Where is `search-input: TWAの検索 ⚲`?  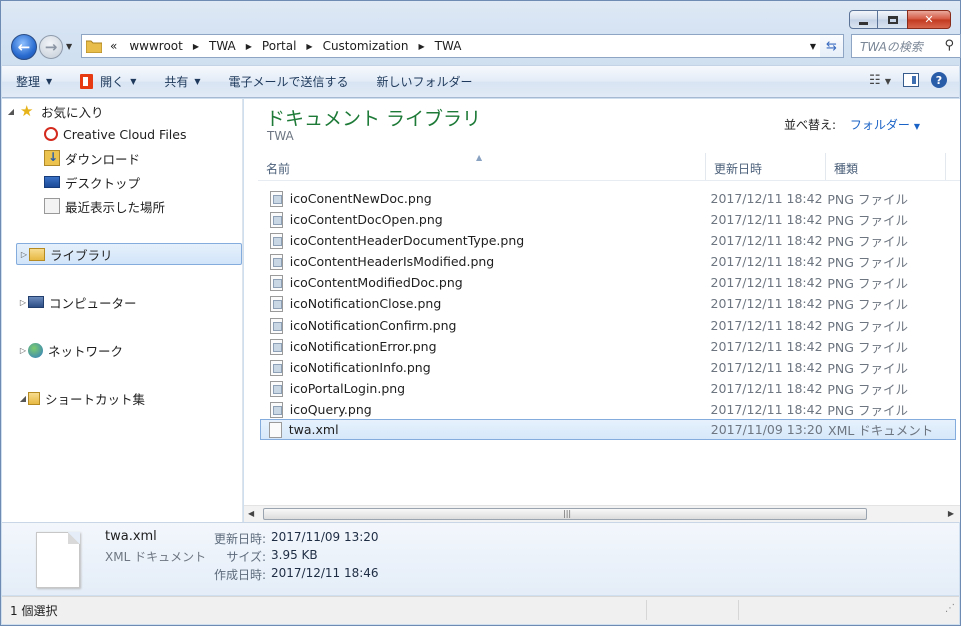 search-input: TWAの検索 ⚲ is located at coordinates (906, 46).